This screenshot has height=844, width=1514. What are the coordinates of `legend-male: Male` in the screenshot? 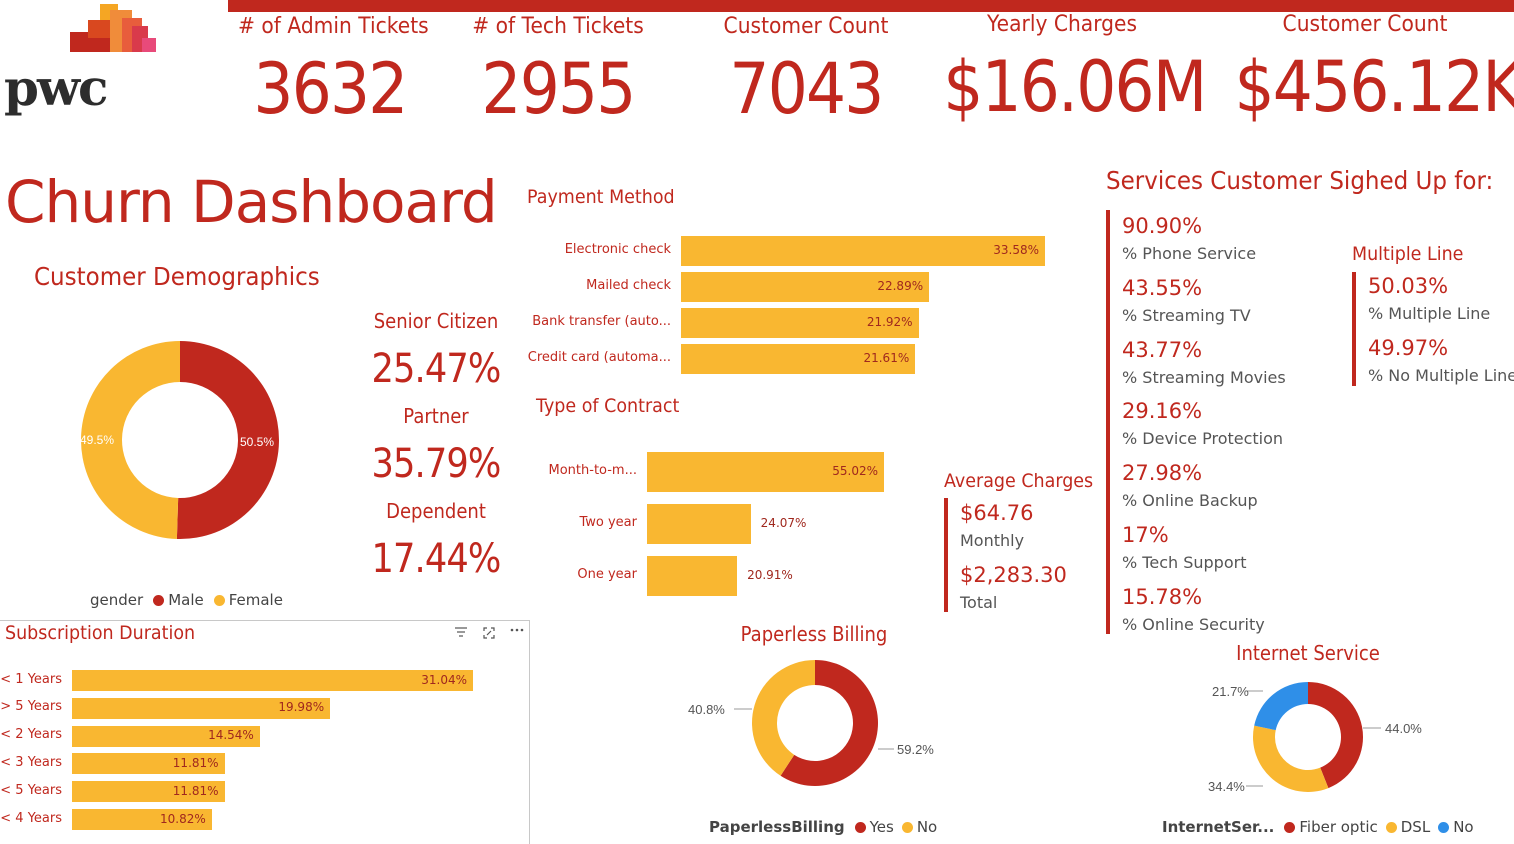 It's located at (186, 600).